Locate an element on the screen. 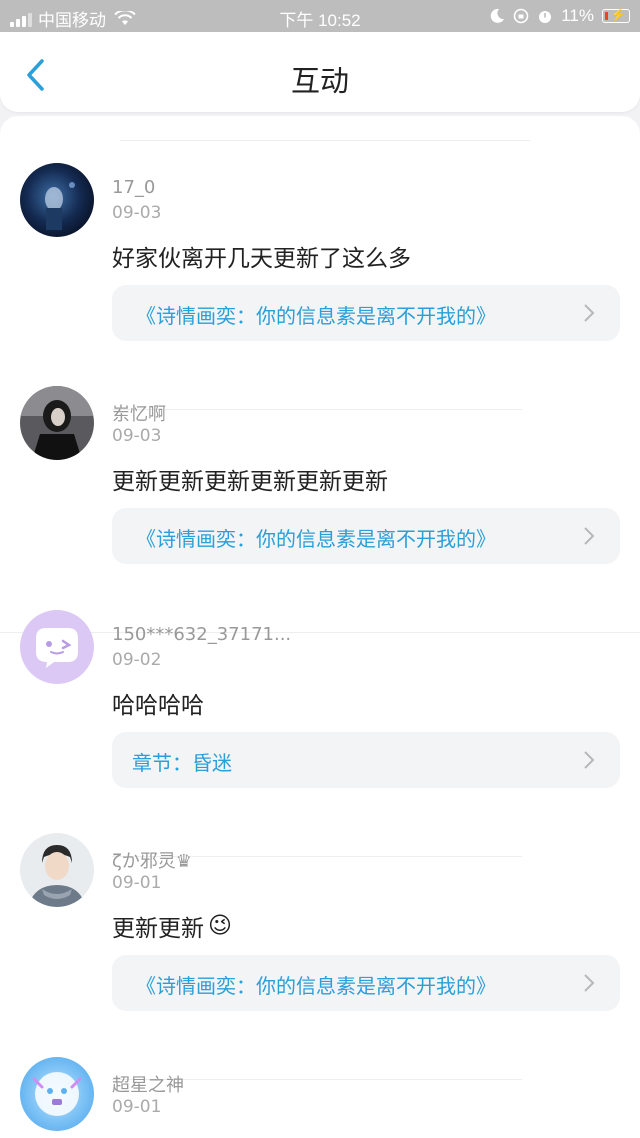  status-bar: 中国移动 下午 10:52 11% ⚡ is located at coordinates (320, 16).